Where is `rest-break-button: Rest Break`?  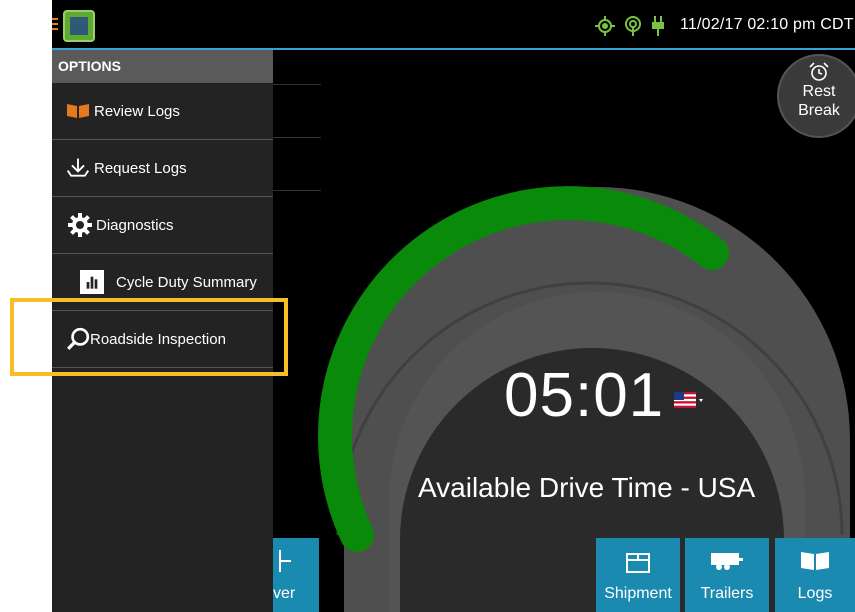 rest-break-button: Rest Break is located at coordinates (816, 96).